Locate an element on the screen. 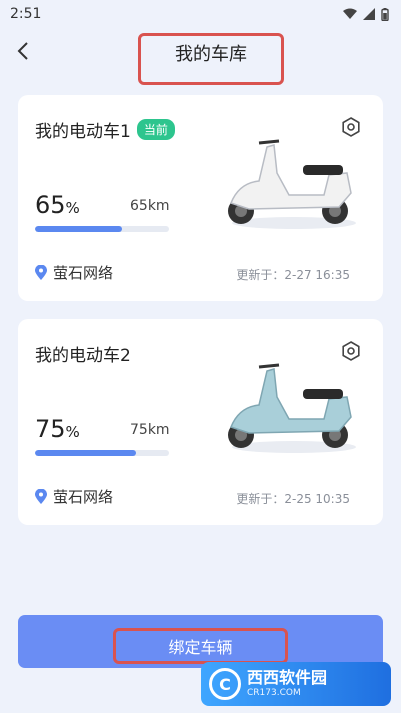 The width and height of the screenshot is (401, 713). battery-percentage: 65% is located at coordinates (57, 205).